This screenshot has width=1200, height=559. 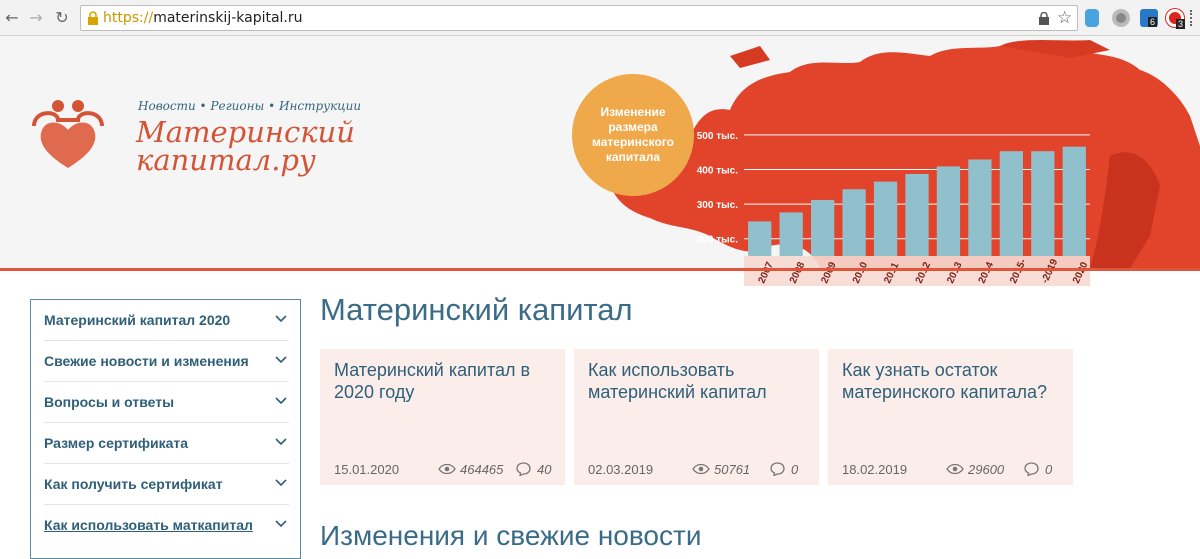 What do you see at coordinates (698, 381) in the screenshot?
I see `card-title: Как использовать материнский капитал` at bounding box center [698, 381].